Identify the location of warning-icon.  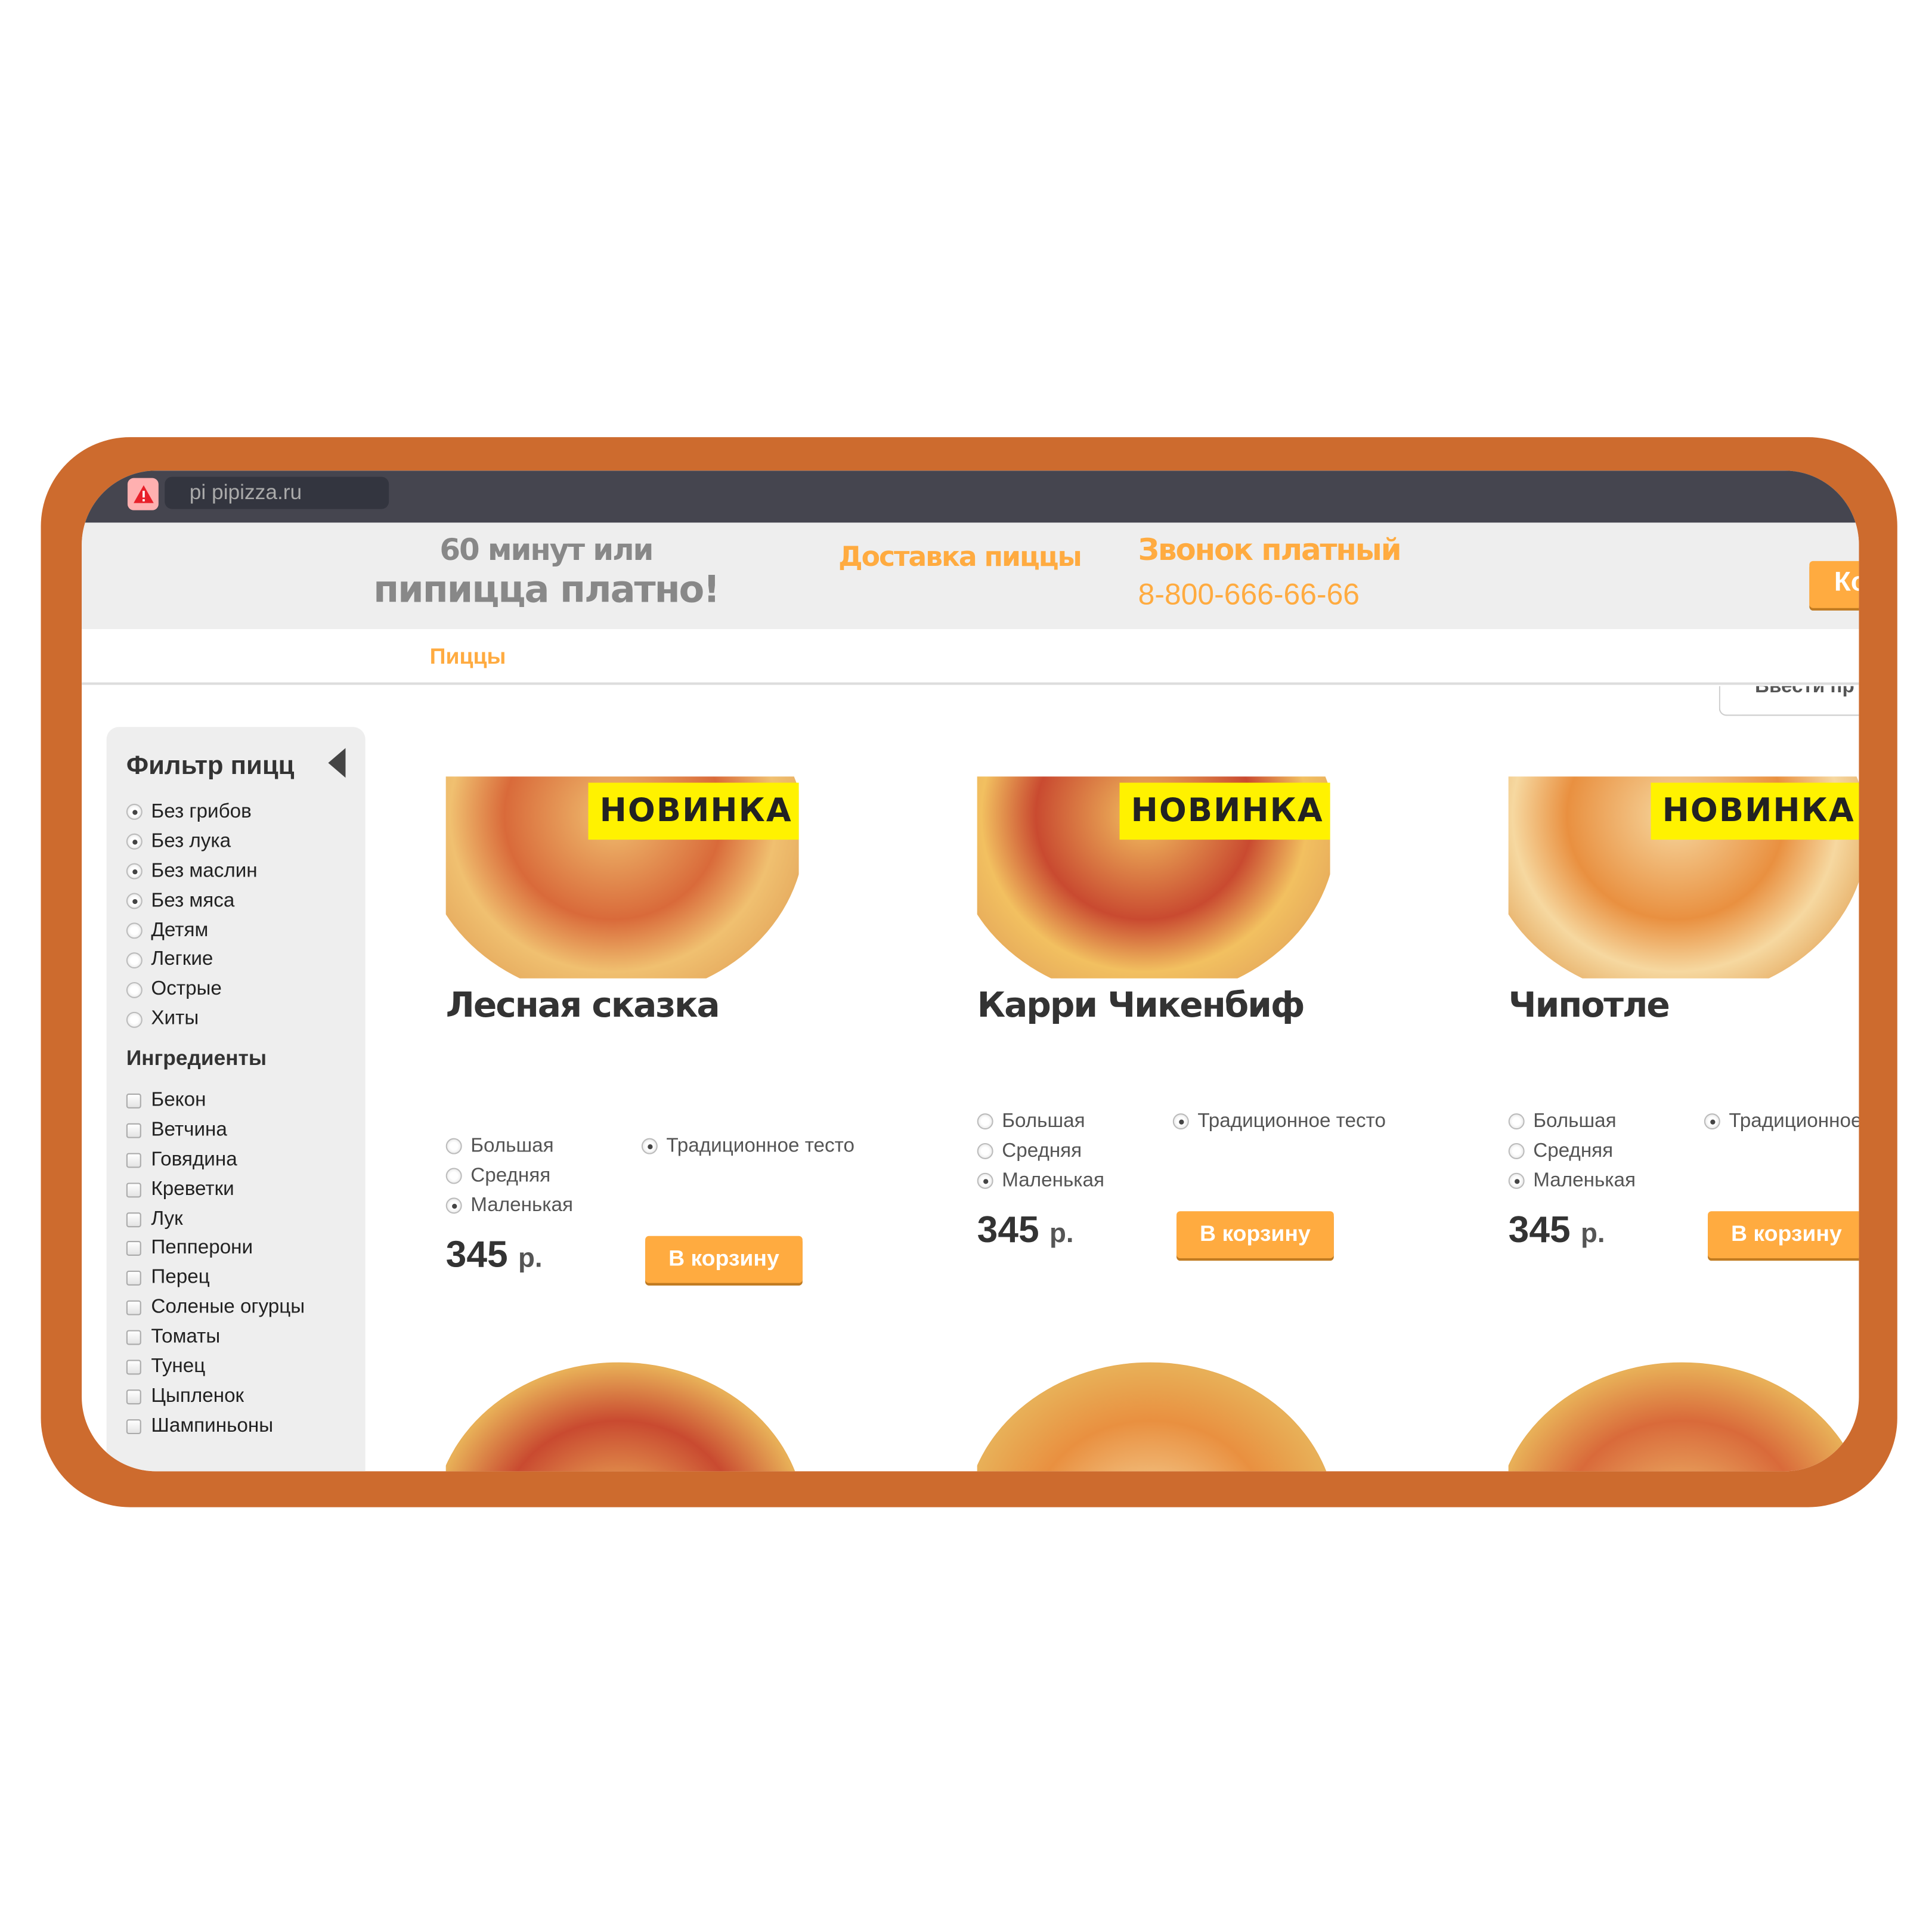
(143, 494).